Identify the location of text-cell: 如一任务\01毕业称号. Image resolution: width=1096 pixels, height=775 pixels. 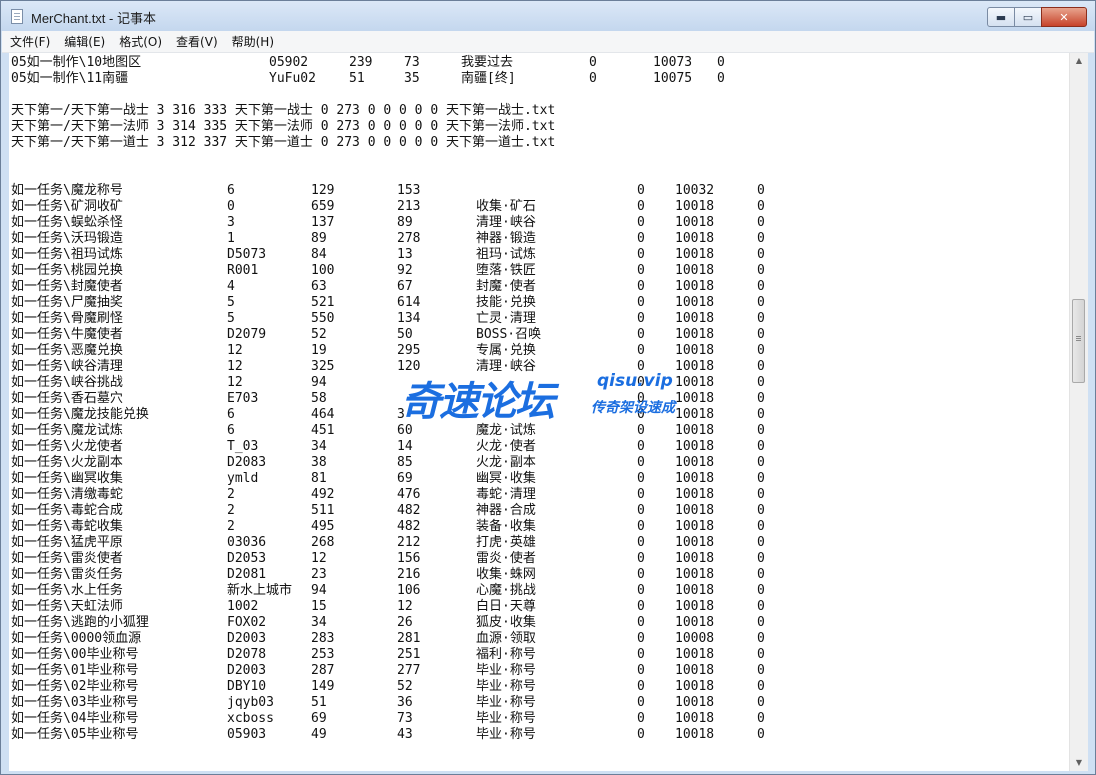
(75, 670).